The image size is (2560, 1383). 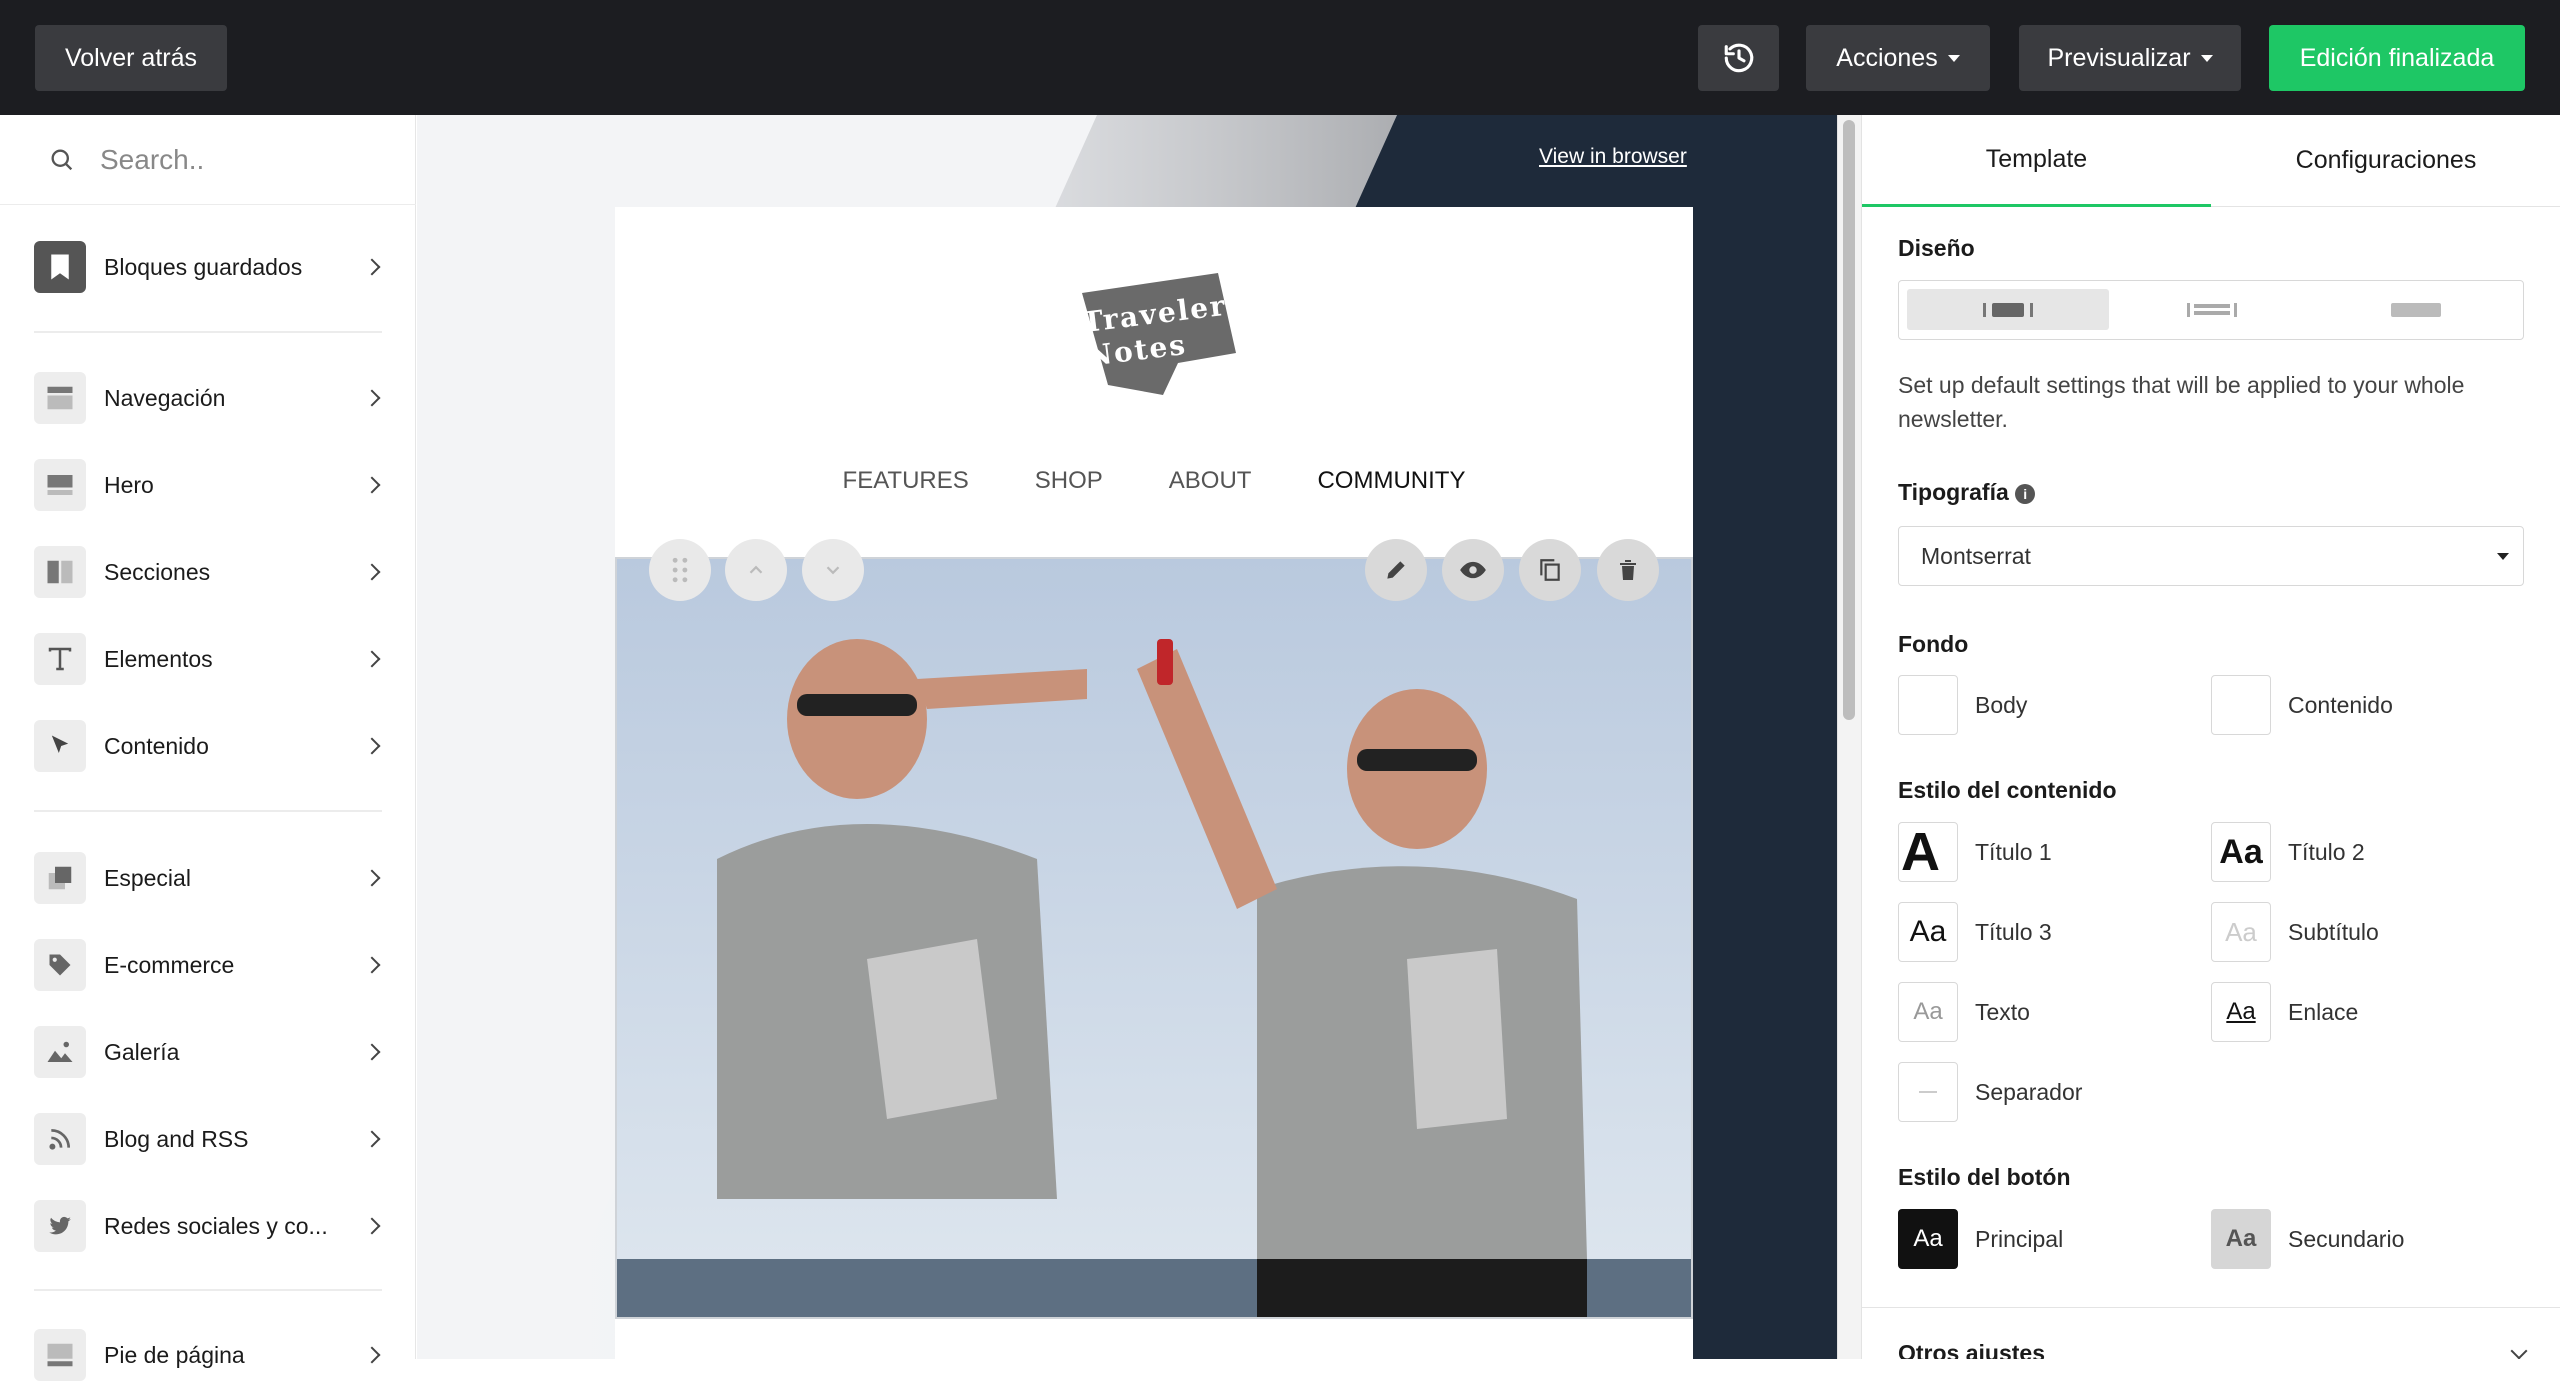 I want to click on toggle-visibility-button, so click(x=1473, y=570).